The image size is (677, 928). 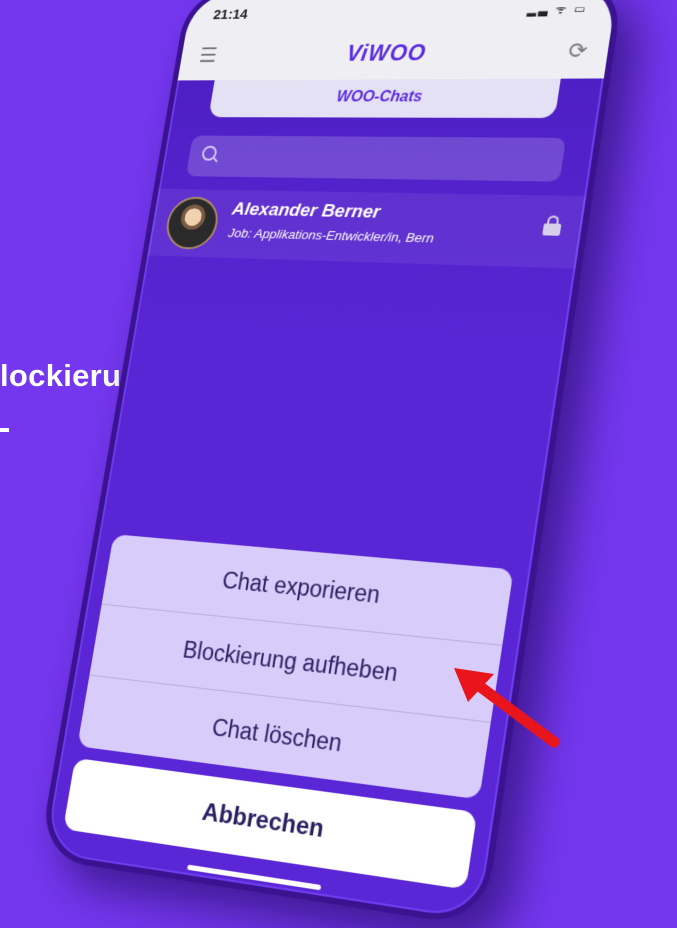 What do you see at coordinates (578, 51) in the screenshot?
I see `refresh-icon: ⟳` at bounding box center [578, 51].